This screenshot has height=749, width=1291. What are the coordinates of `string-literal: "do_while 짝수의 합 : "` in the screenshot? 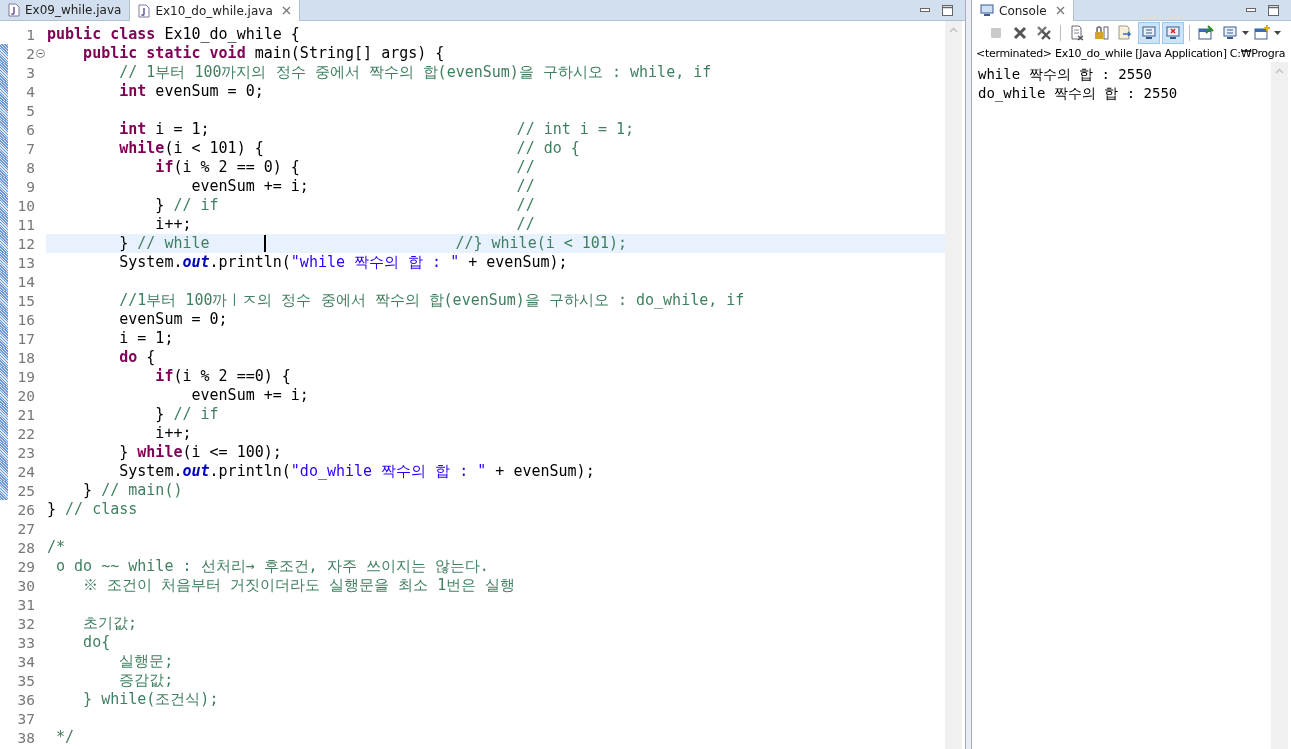 It's located at (388, 471).